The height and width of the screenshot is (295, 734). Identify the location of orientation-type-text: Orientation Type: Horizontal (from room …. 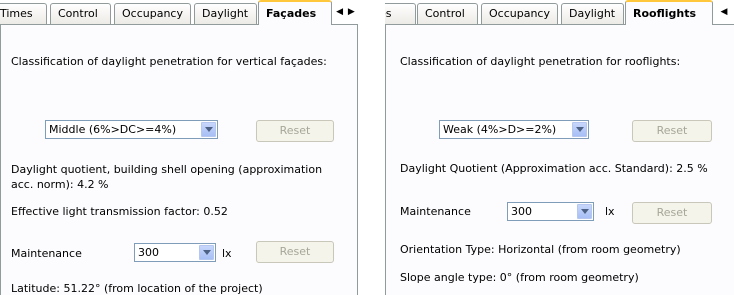
(540, 249).